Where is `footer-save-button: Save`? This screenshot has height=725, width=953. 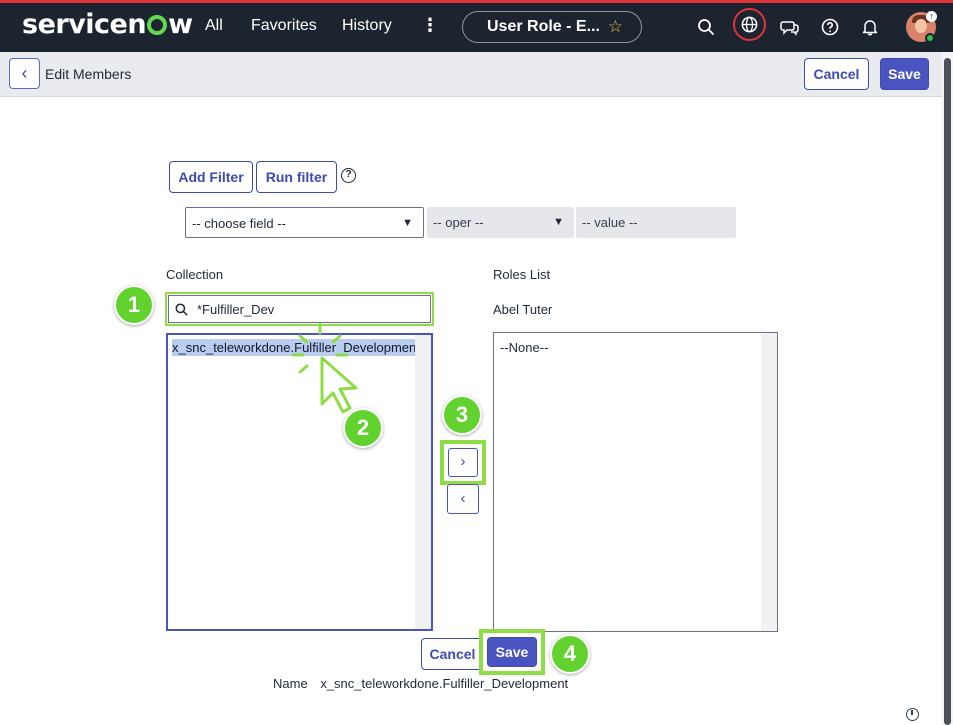 footer-save-button: Save is located at coordinates (512, 652).